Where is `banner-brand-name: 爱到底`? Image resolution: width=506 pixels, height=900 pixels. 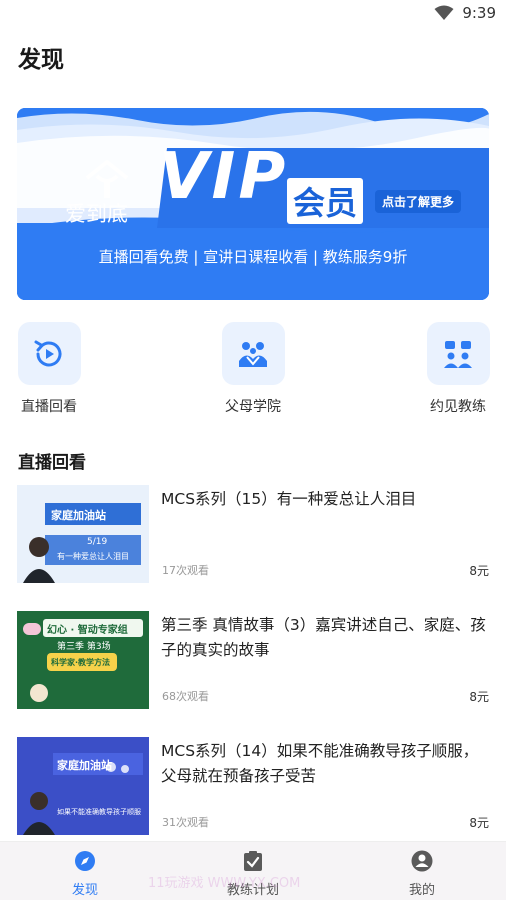 banner-brand-name: 爱到底 is located at coordinates (96, 214).